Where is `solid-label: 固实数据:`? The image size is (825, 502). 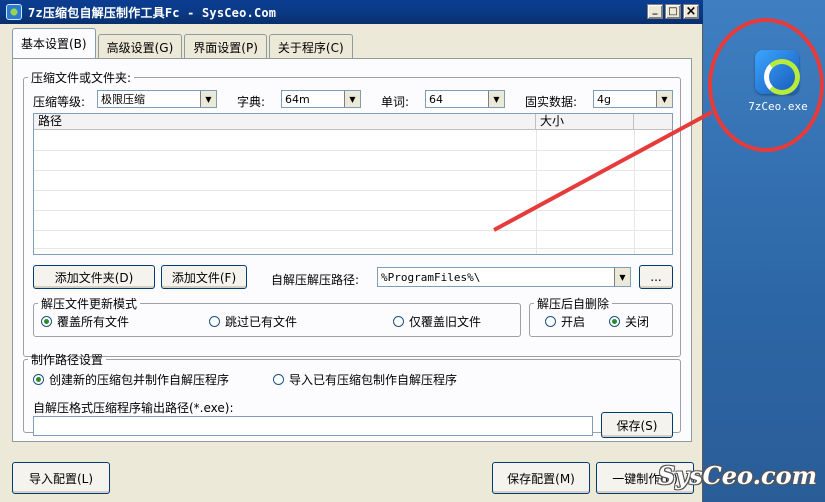 solid-label: 固实数据: is located at coordinates (551, 102).